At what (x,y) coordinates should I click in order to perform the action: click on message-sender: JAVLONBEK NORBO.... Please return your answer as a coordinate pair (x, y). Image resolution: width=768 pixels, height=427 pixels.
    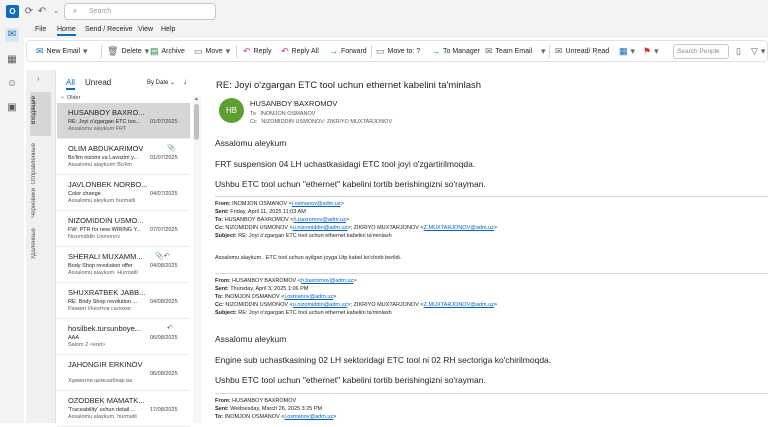
    Looking at the image, I should click on (108, 184).